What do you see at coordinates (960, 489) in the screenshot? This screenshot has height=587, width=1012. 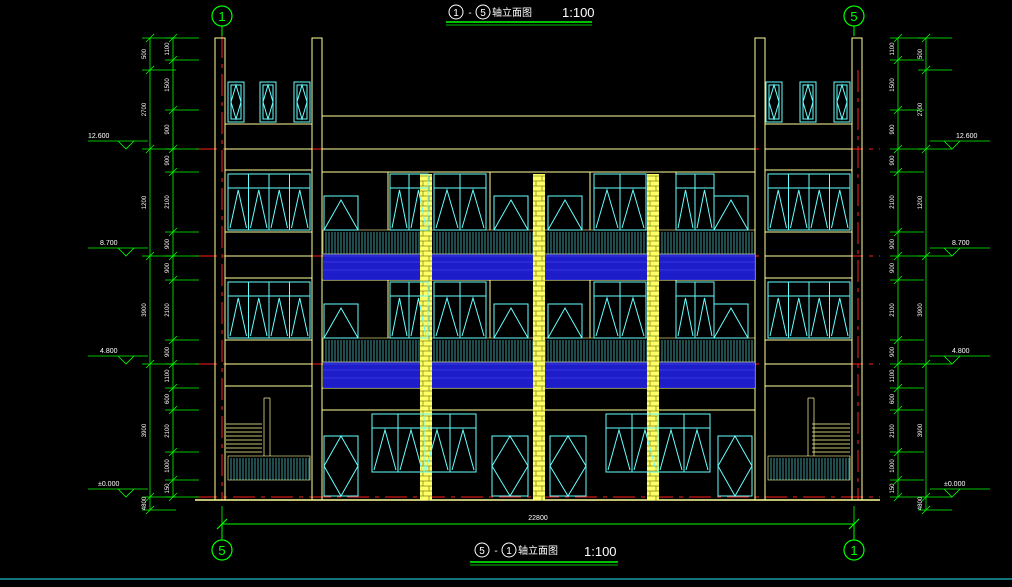 I see `elev-right-0000: ±0.000` at bounding box center [960, 489].